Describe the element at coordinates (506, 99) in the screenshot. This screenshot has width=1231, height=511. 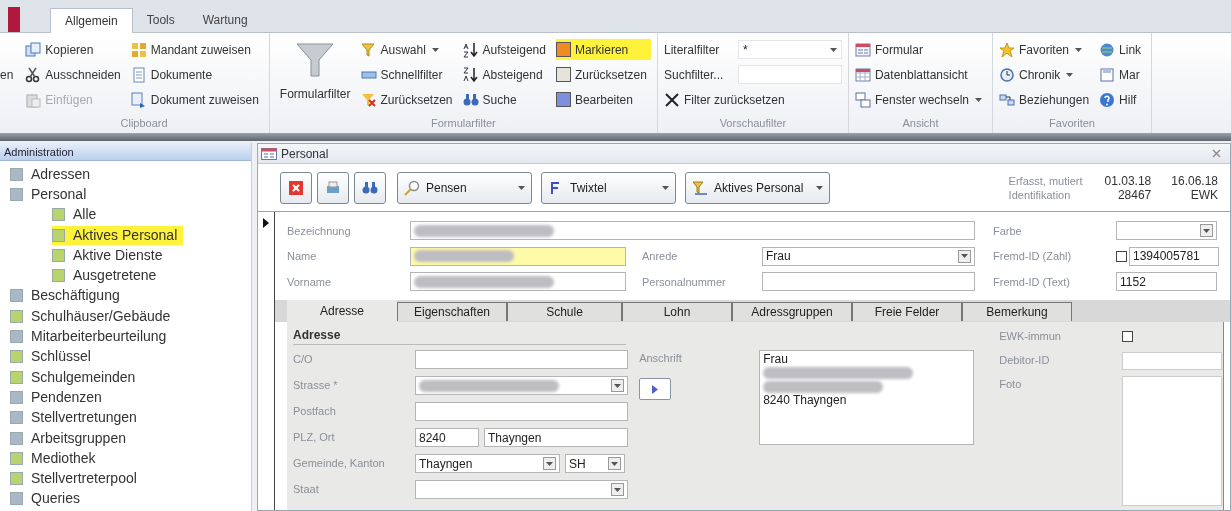
I see `ribbon-button: Suche` at that location.